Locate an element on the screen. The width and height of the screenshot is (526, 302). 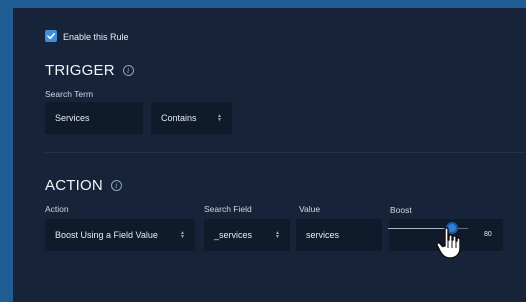
action-select-value: Boost Using a Field Value is located at coordinates (106, 235).